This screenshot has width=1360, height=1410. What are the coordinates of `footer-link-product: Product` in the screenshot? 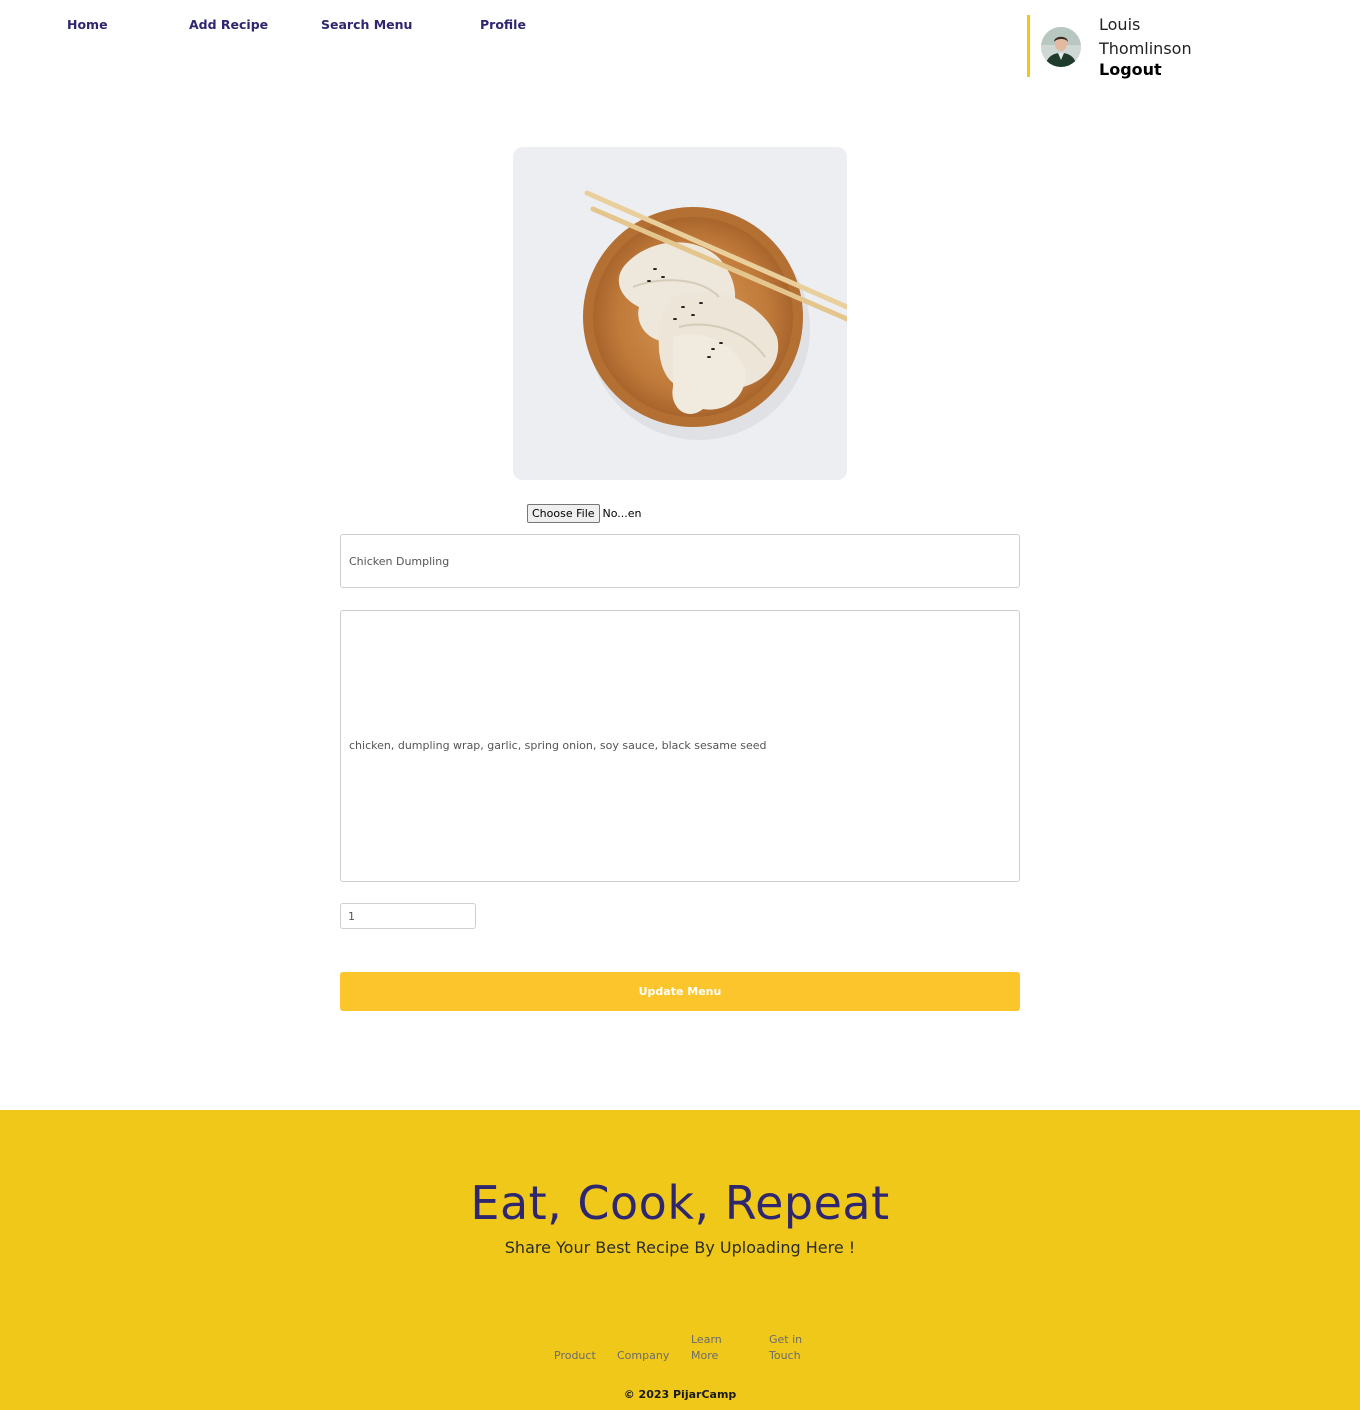 It's located at (575, 1356).